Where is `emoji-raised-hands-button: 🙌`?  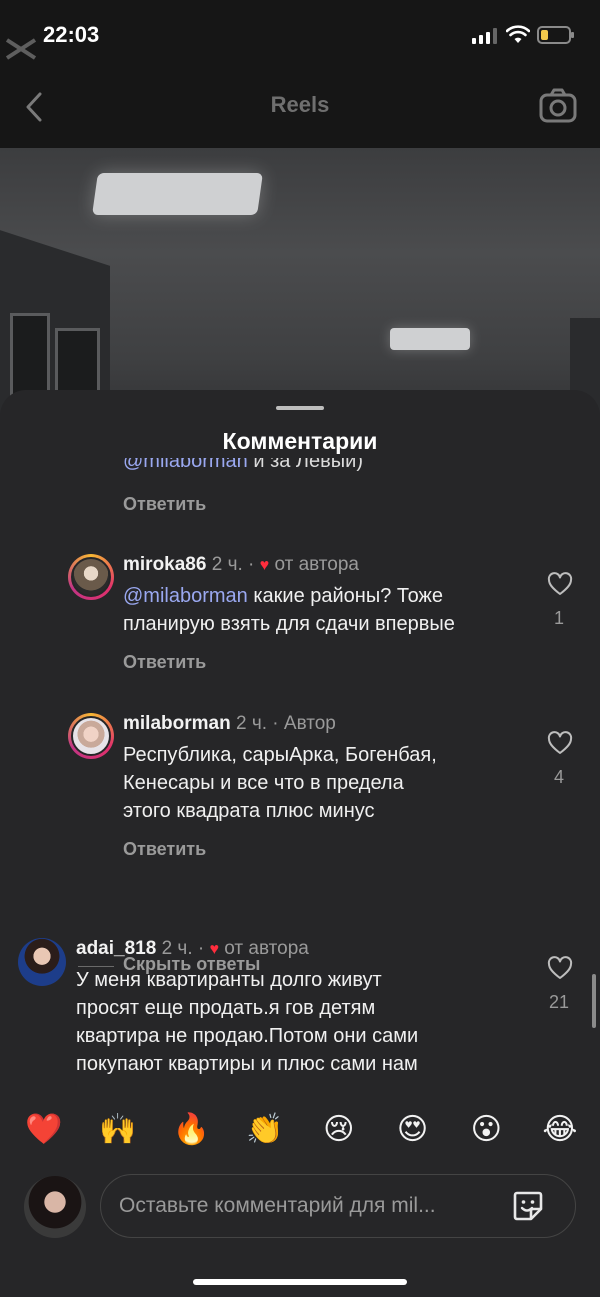 emoji-raised-hands-button: 🙌 is located at coordinates (118, 1132).